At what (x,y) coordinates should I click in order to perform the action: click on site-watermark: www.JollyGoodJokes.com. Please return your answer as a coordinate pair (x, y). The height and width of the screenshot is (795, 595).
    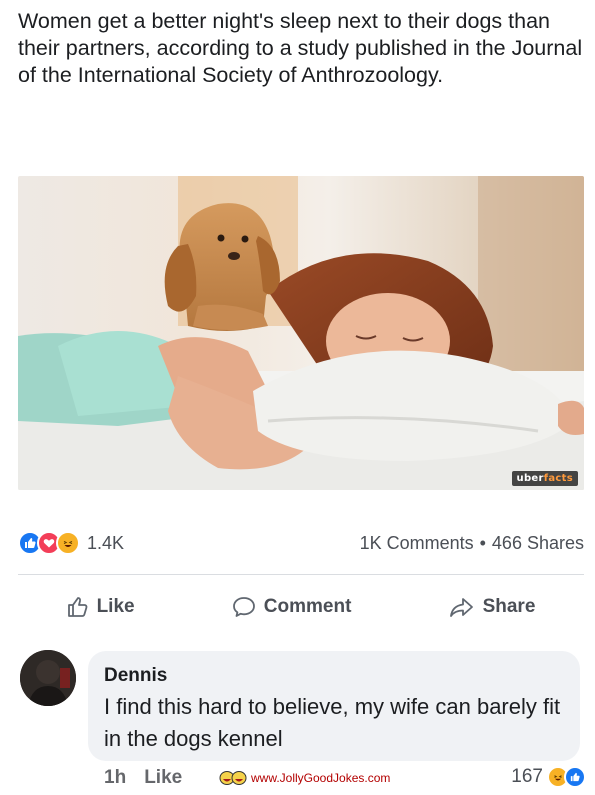
    Looking at the image, I should click on (304, 778).